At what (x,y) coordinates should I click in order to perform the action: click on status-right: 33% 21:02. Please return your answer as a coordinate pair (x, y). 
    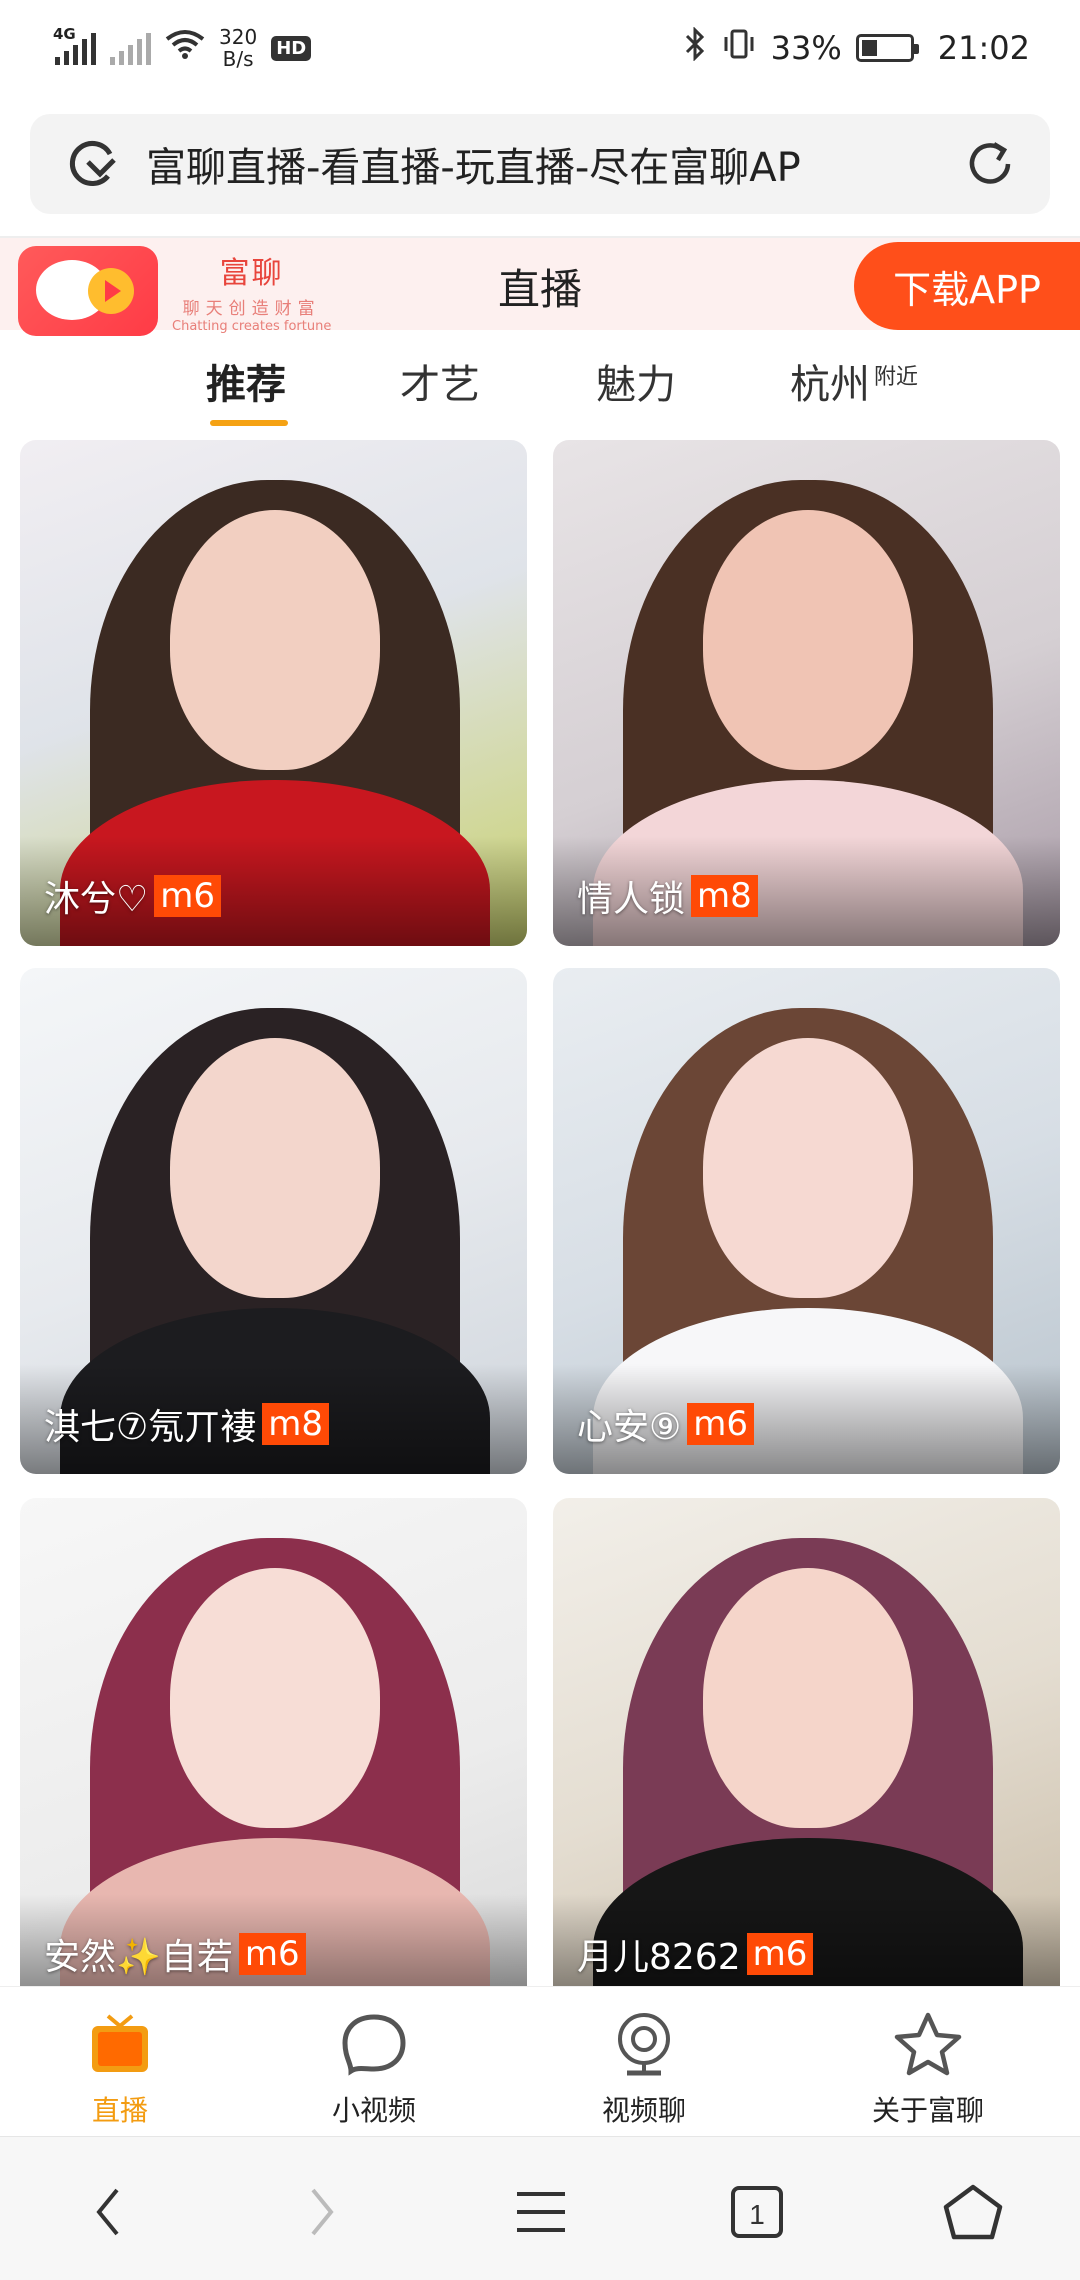
    Looking at the image, I should click on (856, 47).